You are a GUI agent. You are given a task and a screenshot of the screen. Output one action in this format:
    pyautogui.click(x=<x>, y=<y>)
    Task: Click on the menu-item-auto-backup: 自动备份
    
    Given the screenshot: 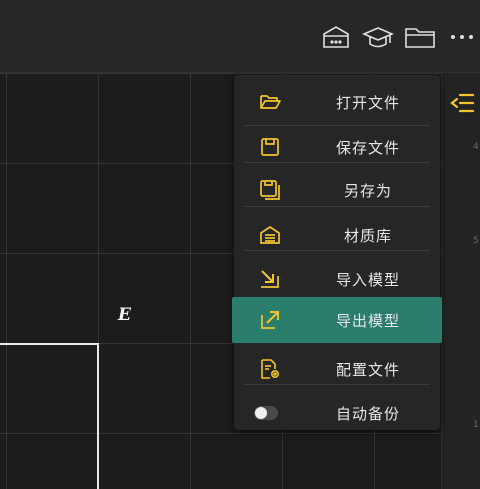 What is the action you would take?
    pyautogui.click(x=337, y=413)
    